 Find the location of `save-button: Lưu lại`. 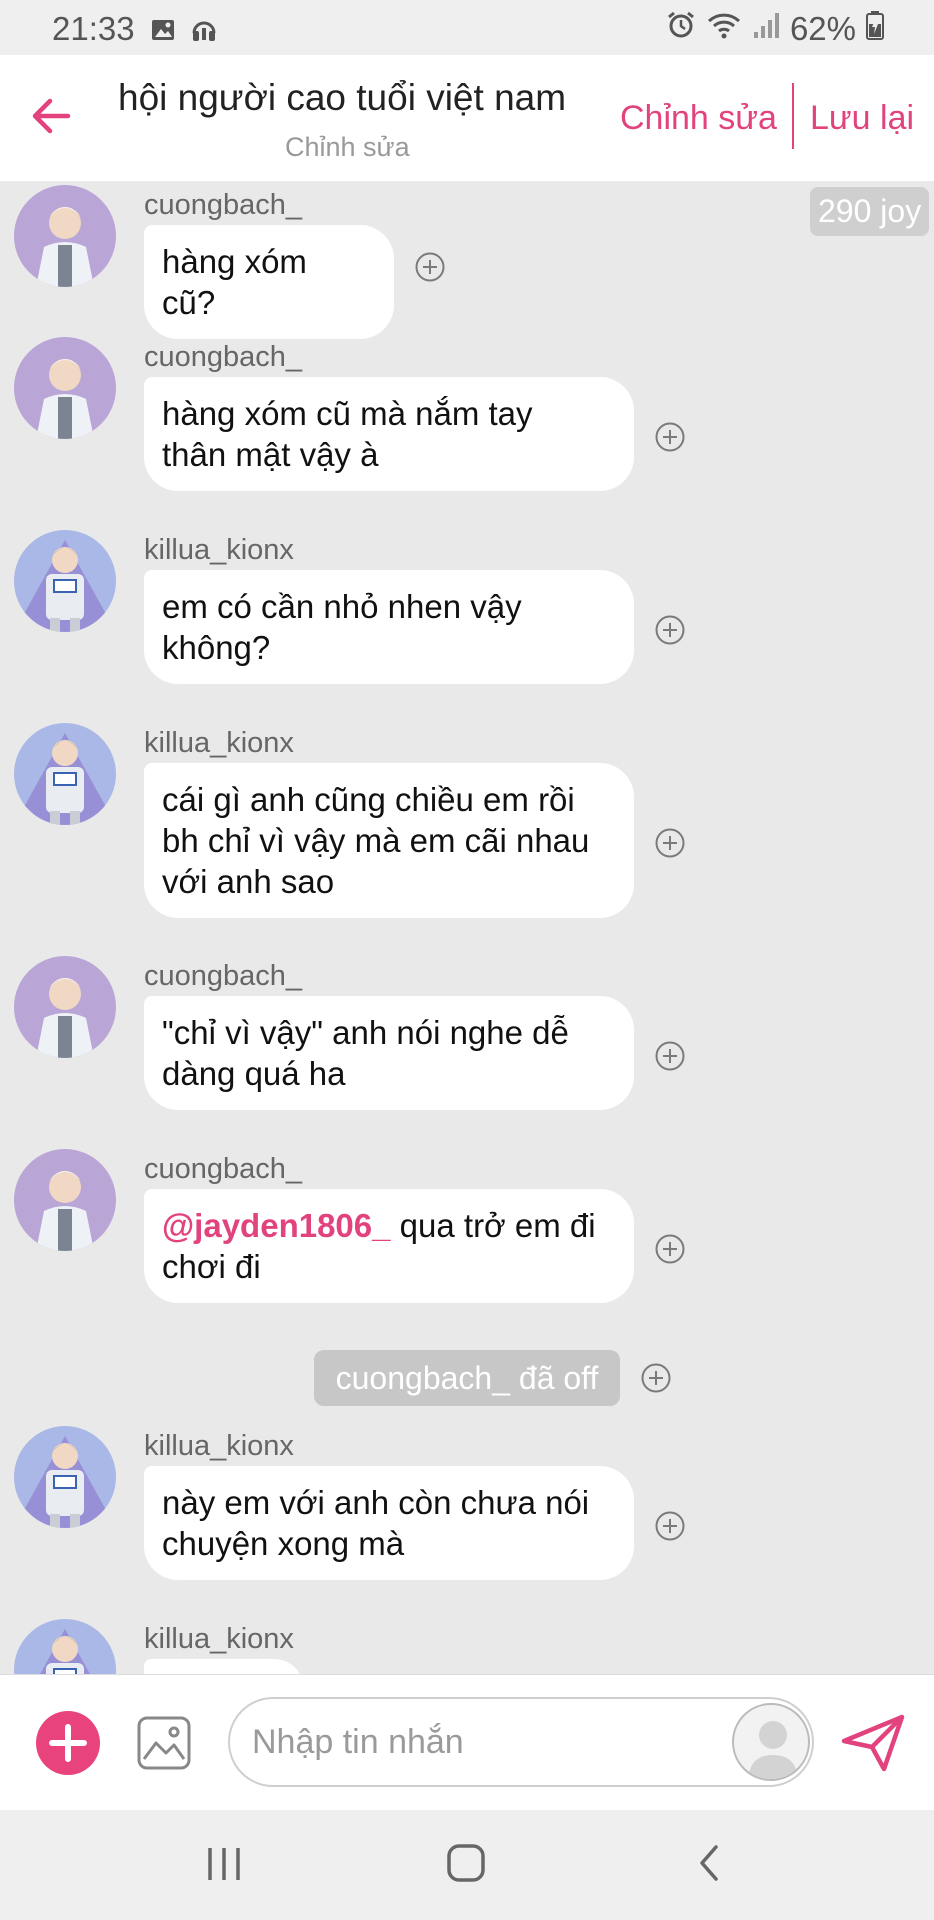

save-button: Lưu lại is located at coordinates (862, 118).